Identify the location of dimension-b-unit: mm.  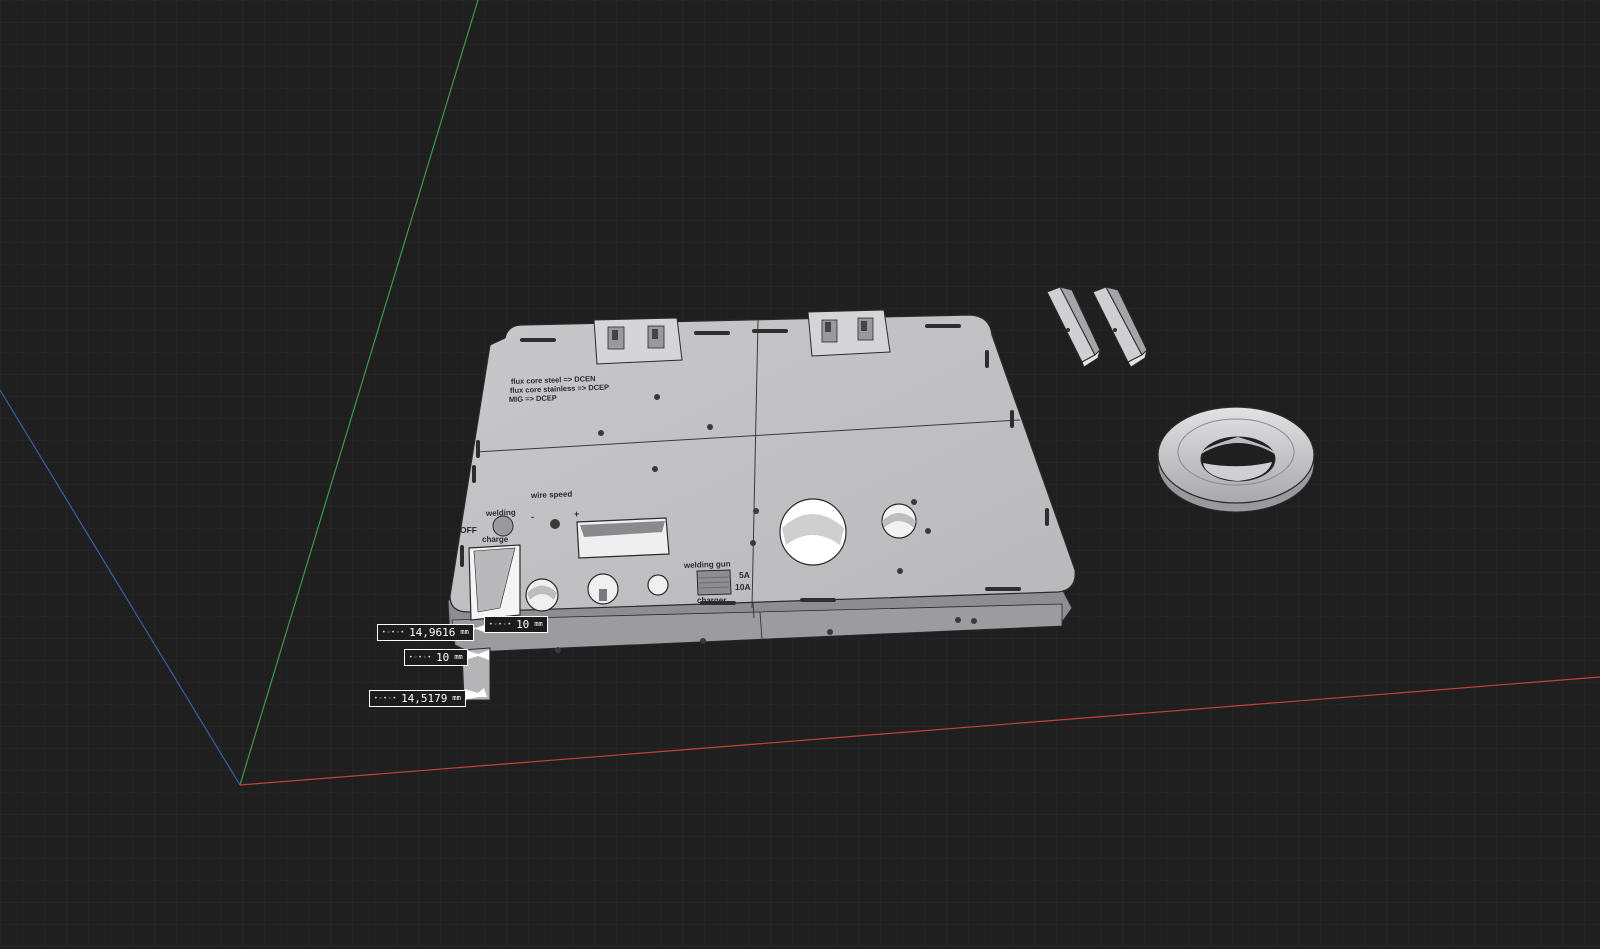
(538, 624).